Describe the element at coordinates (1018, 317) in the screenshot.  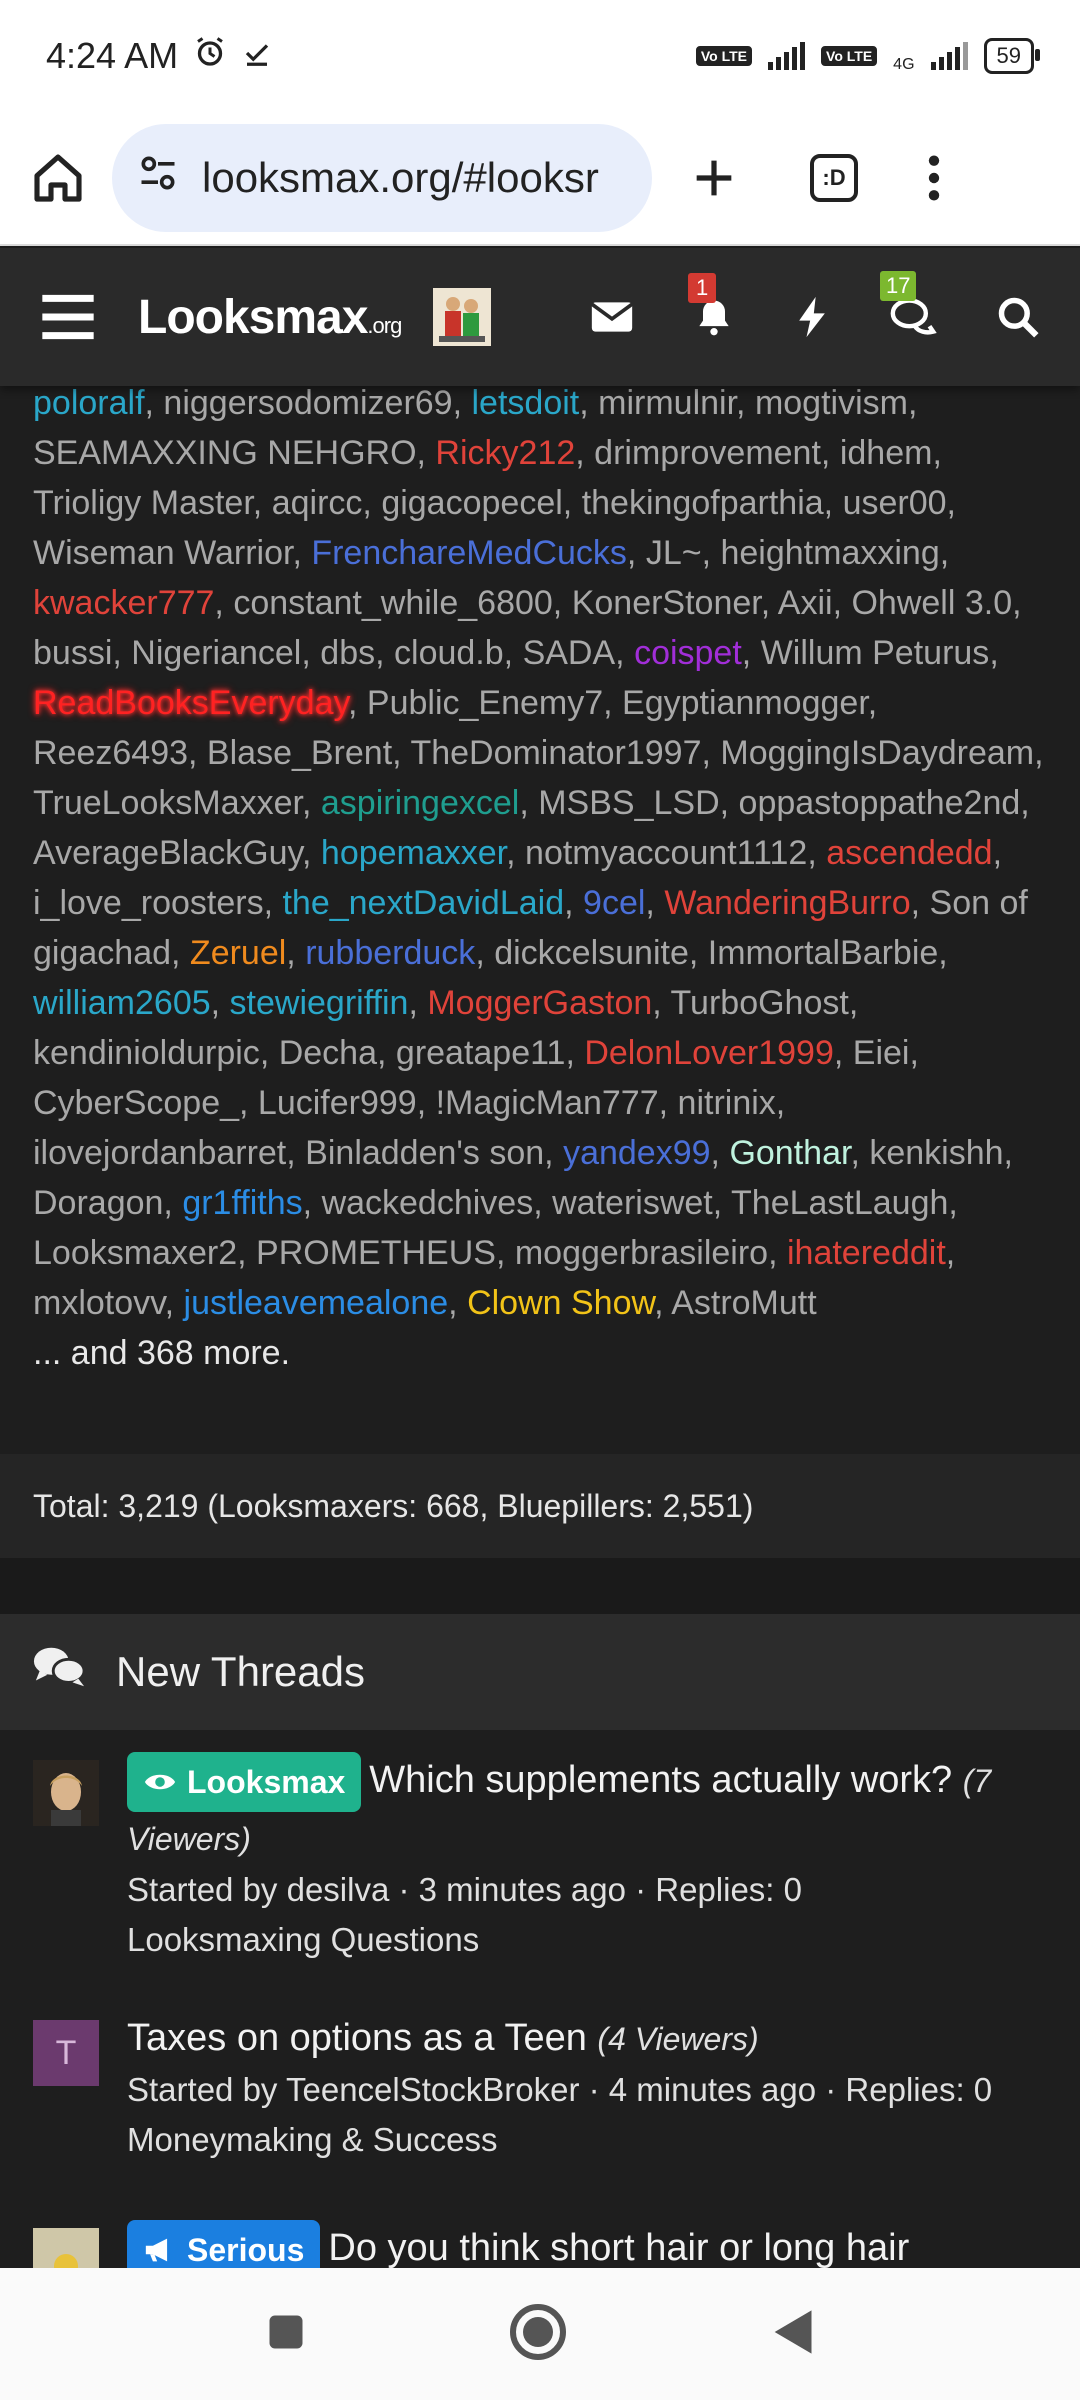
I see `search-icon` at that location.